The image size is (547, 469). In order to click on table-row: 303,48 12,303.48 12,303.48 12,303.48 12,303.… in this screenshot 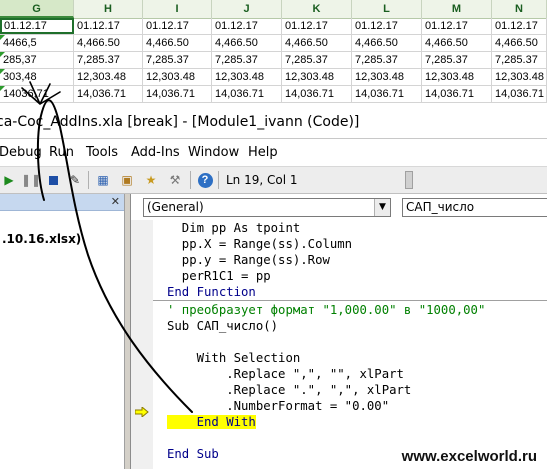, I will do `click(273, 77)`.